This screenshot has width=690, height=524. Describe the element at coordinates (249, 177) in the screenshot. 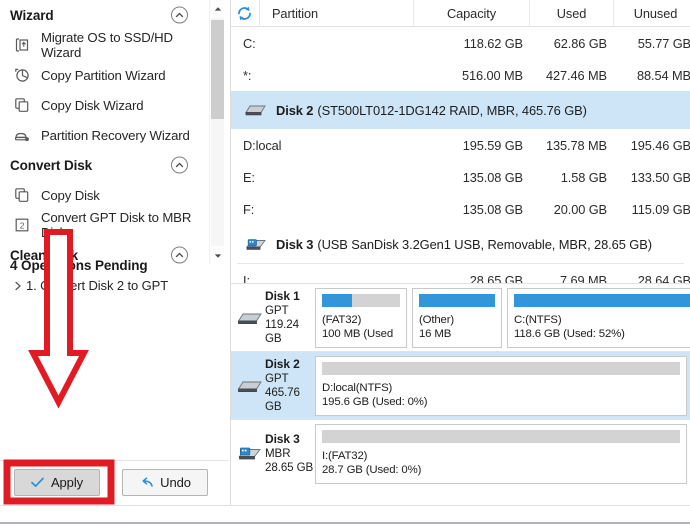

I see `partition-name: E:` at that location.